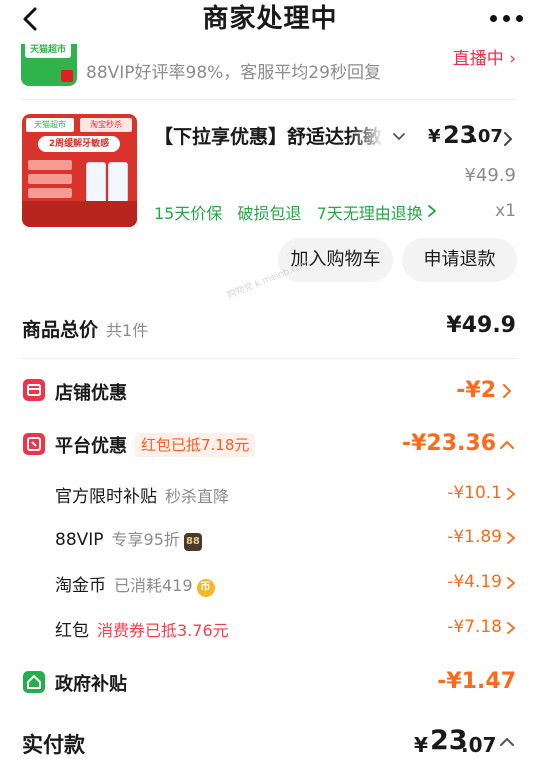 The height and width of the screenshot is (759, 540). What do you see at coordinates (476, 681) in the screenshot?
I see `gov-subsidy-value: -¥1.47` at bounding box center [476, 681].